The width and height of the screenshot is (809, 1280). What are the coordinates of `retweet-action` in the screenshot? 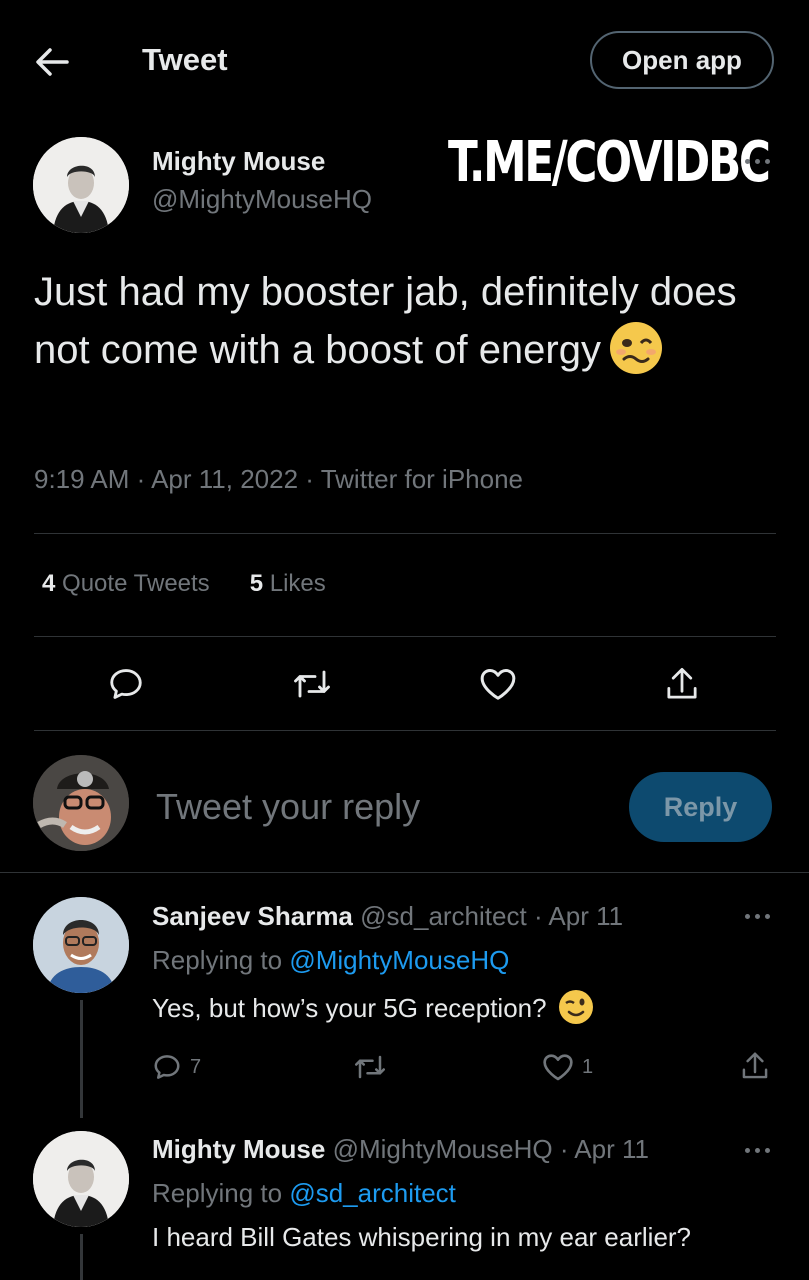 It's located at (312, 684).